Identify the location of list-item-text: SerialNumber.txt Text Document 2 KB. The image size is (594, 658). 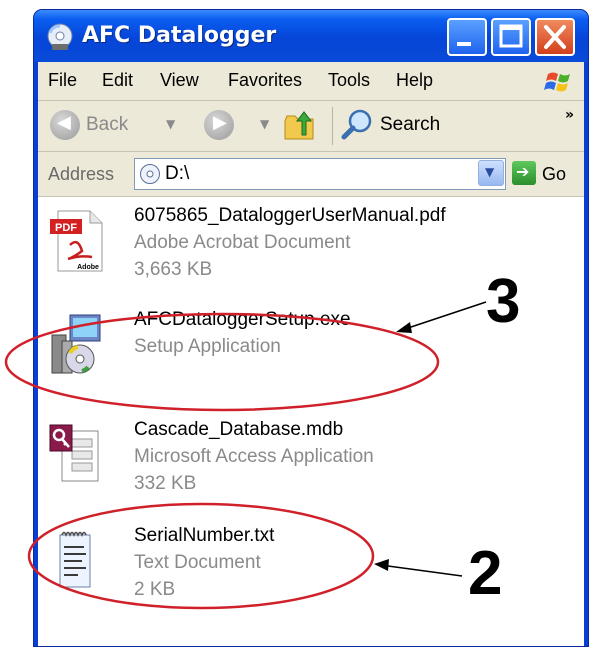
(273, 573).